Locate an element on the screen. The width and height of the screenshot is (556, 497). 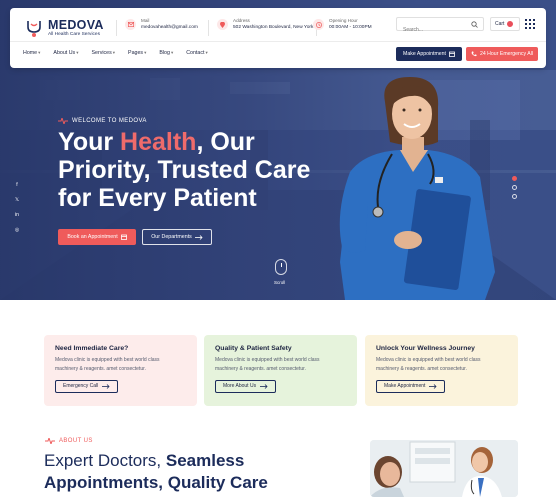
cart-button: Cart is located at coordinates (505, 24).